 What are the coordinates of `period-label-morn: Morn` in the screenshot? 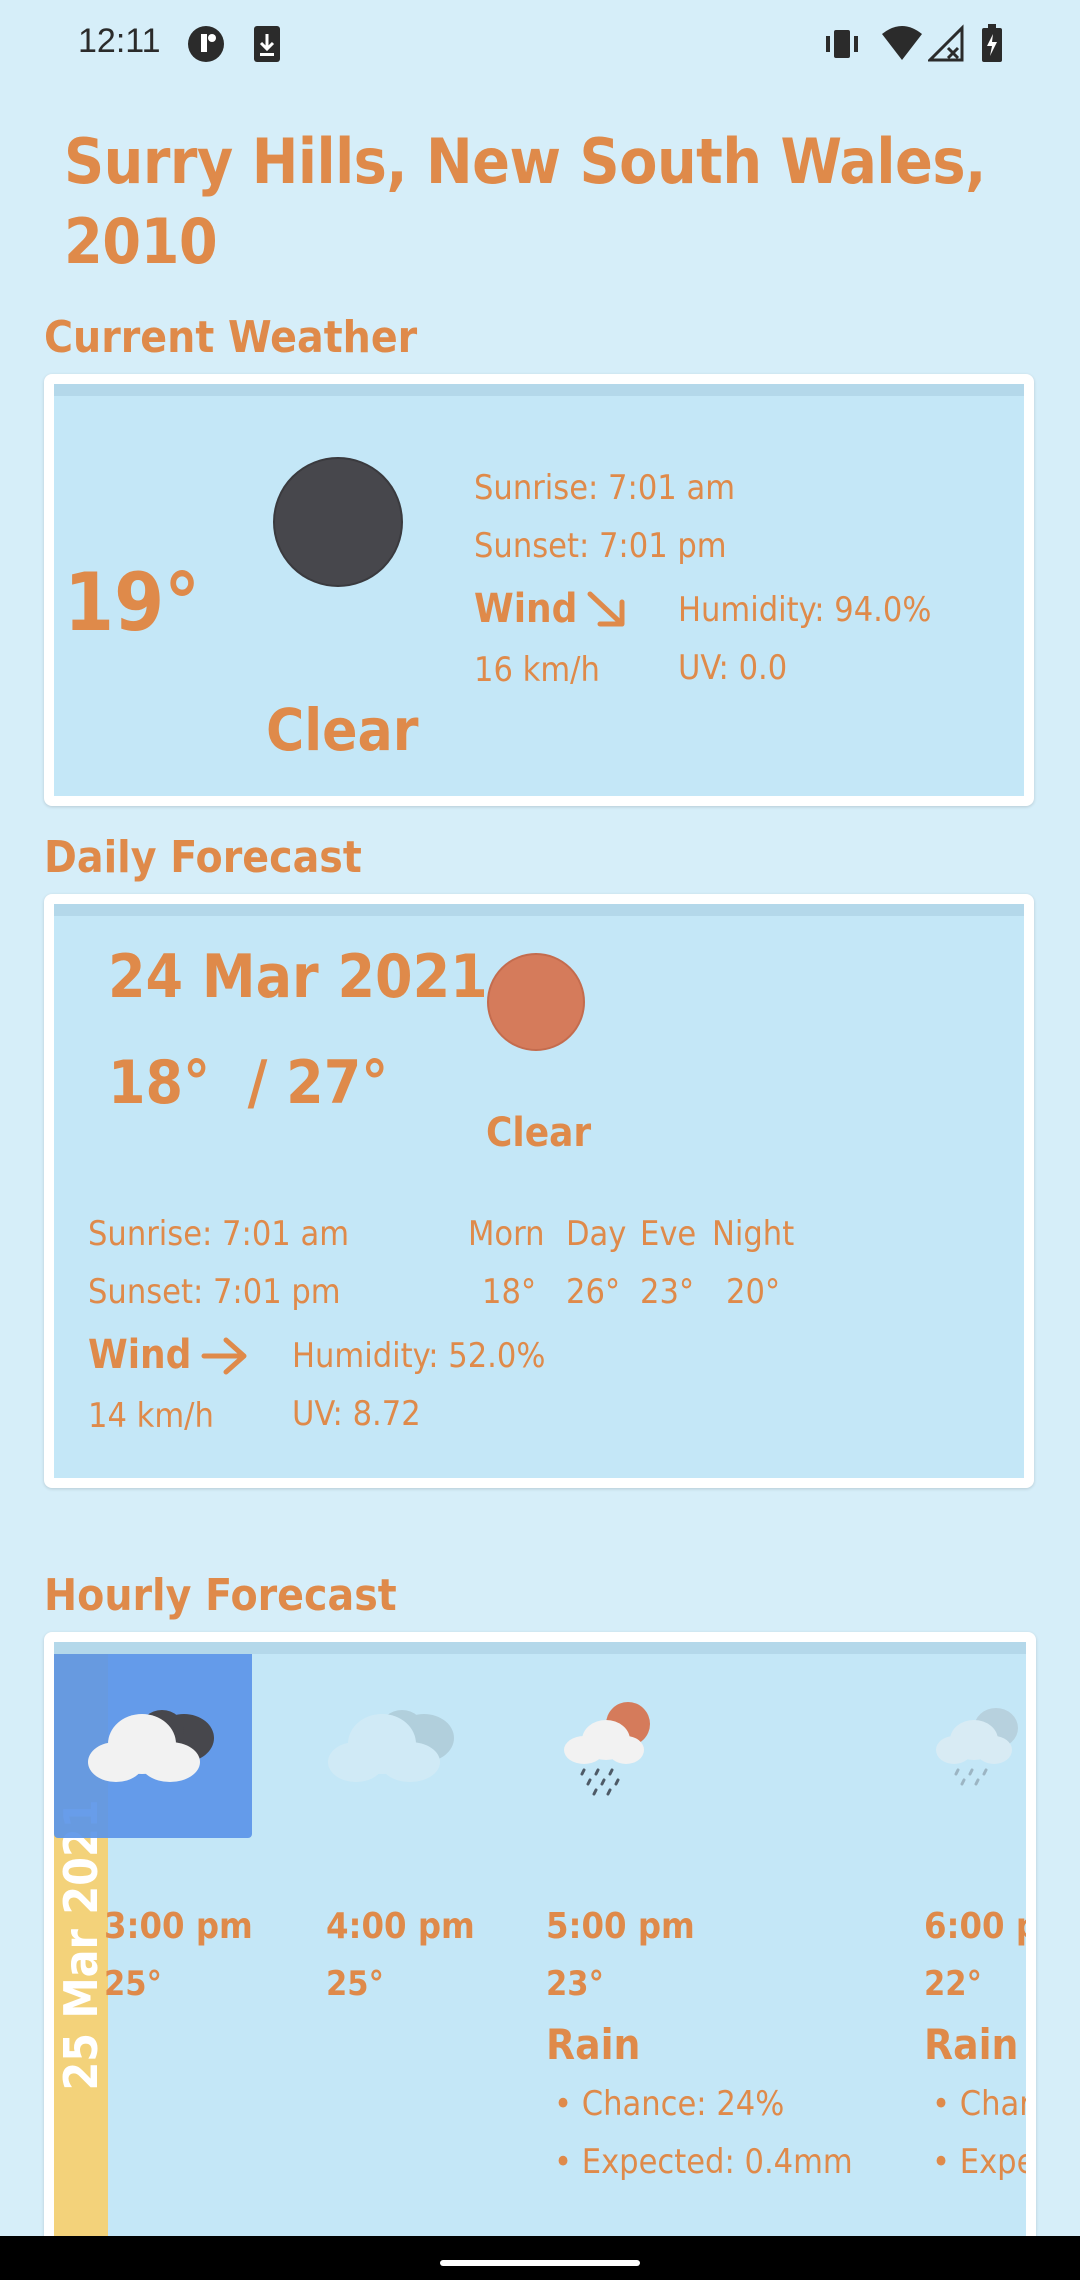 It's located at (506, 1234).